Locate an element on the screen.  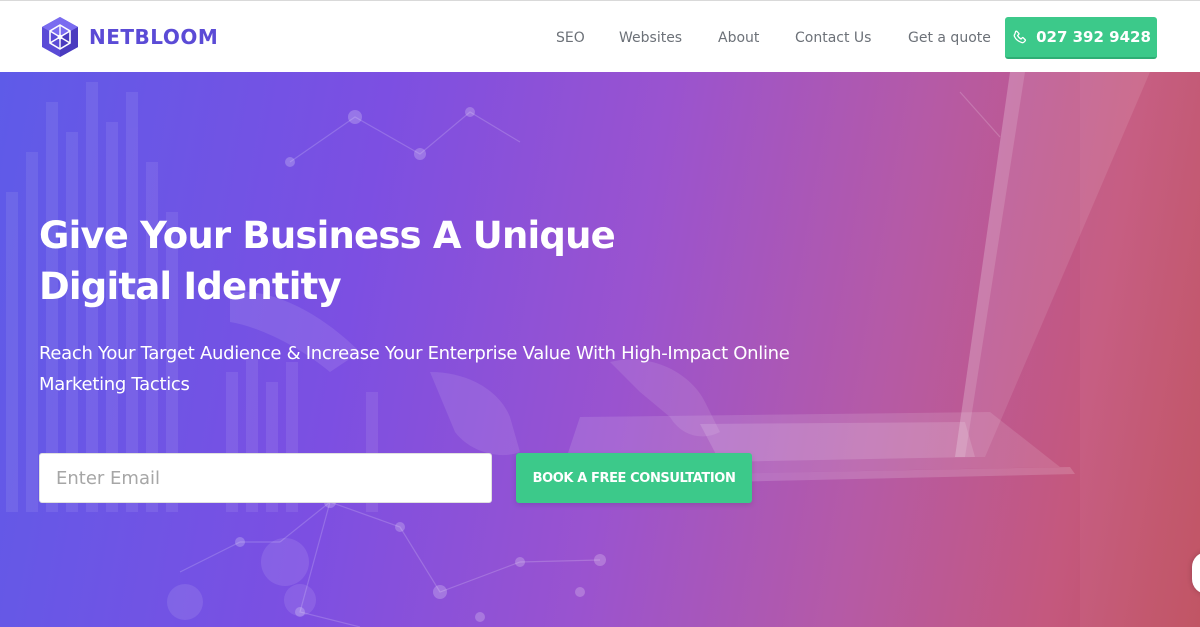
nav-item-contact-us: Contact Us is located at coordinates (833, 38).